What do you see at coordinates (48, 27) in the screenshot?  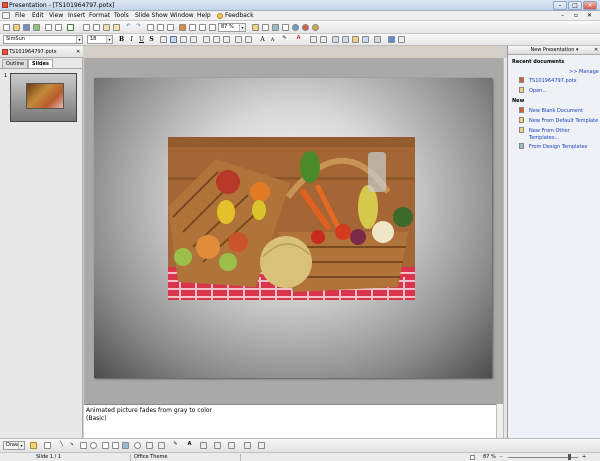 I see `print-icon` at bounding box center [48, 27].